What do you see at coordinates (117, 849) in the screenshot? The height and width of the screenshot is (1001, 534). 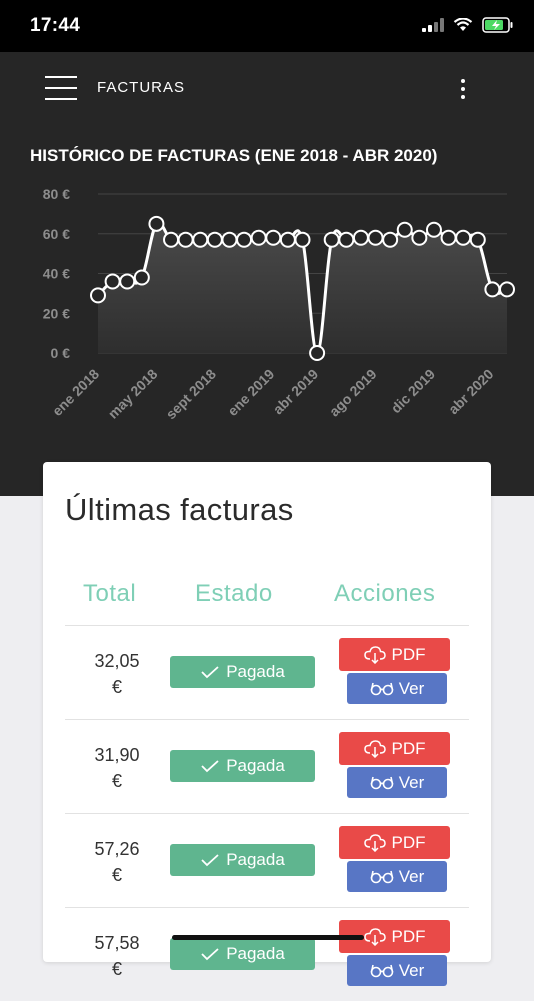 I see `amount-value: 57,26` at bounding box center [117, 849].